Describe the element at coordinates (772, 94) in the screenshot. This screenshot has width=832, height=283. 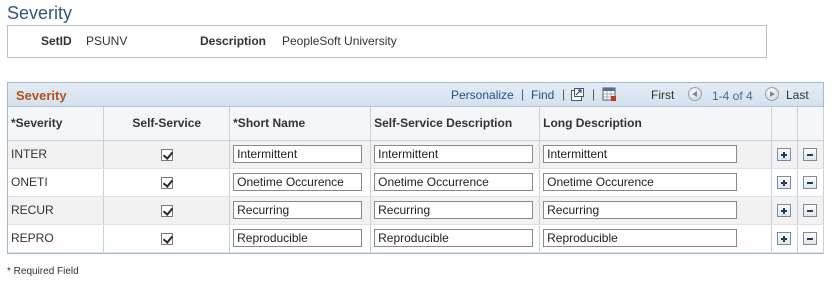
I see `next-arrow-icon` at that location.